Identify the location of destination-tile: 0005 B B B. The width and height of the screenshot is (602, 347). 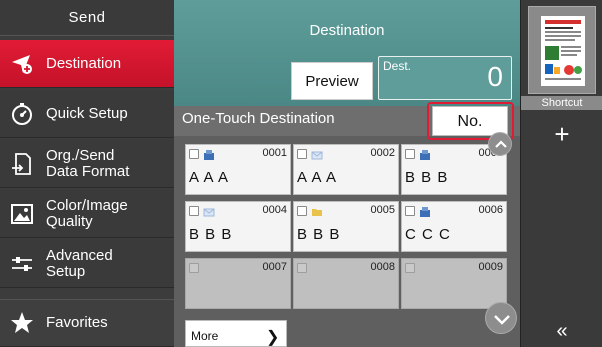
(346, 226).